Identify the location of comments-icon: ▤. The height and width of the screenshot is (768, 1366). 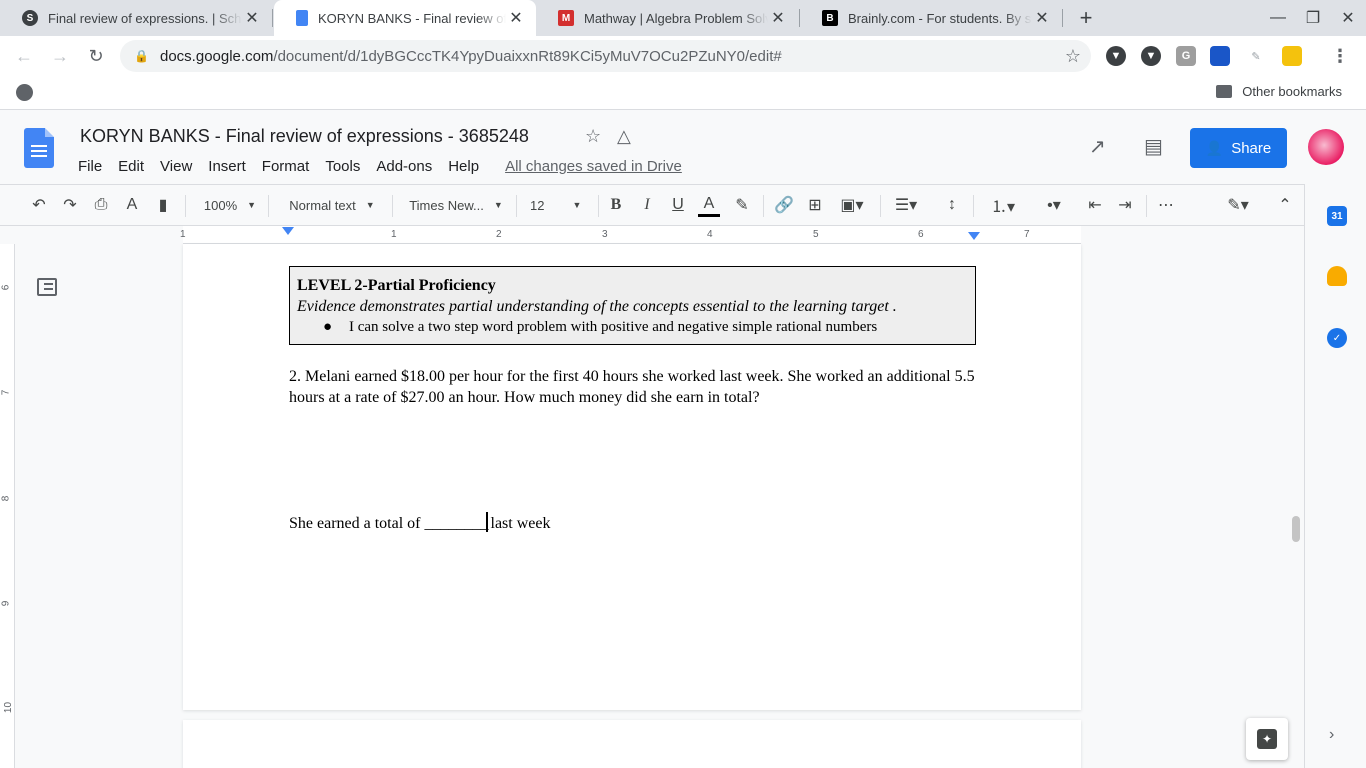
(1153, 146).